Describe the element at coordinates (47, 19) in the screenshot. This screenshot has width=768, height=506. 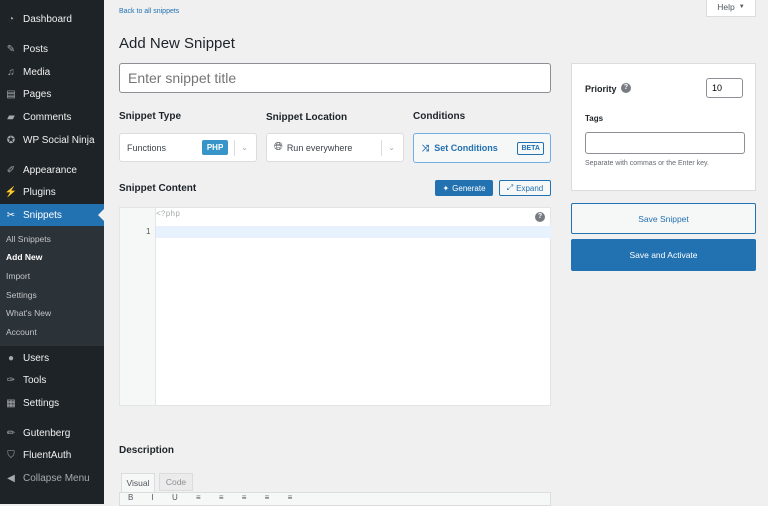
I see `sidebar-item-label: Dashboard` at that location.